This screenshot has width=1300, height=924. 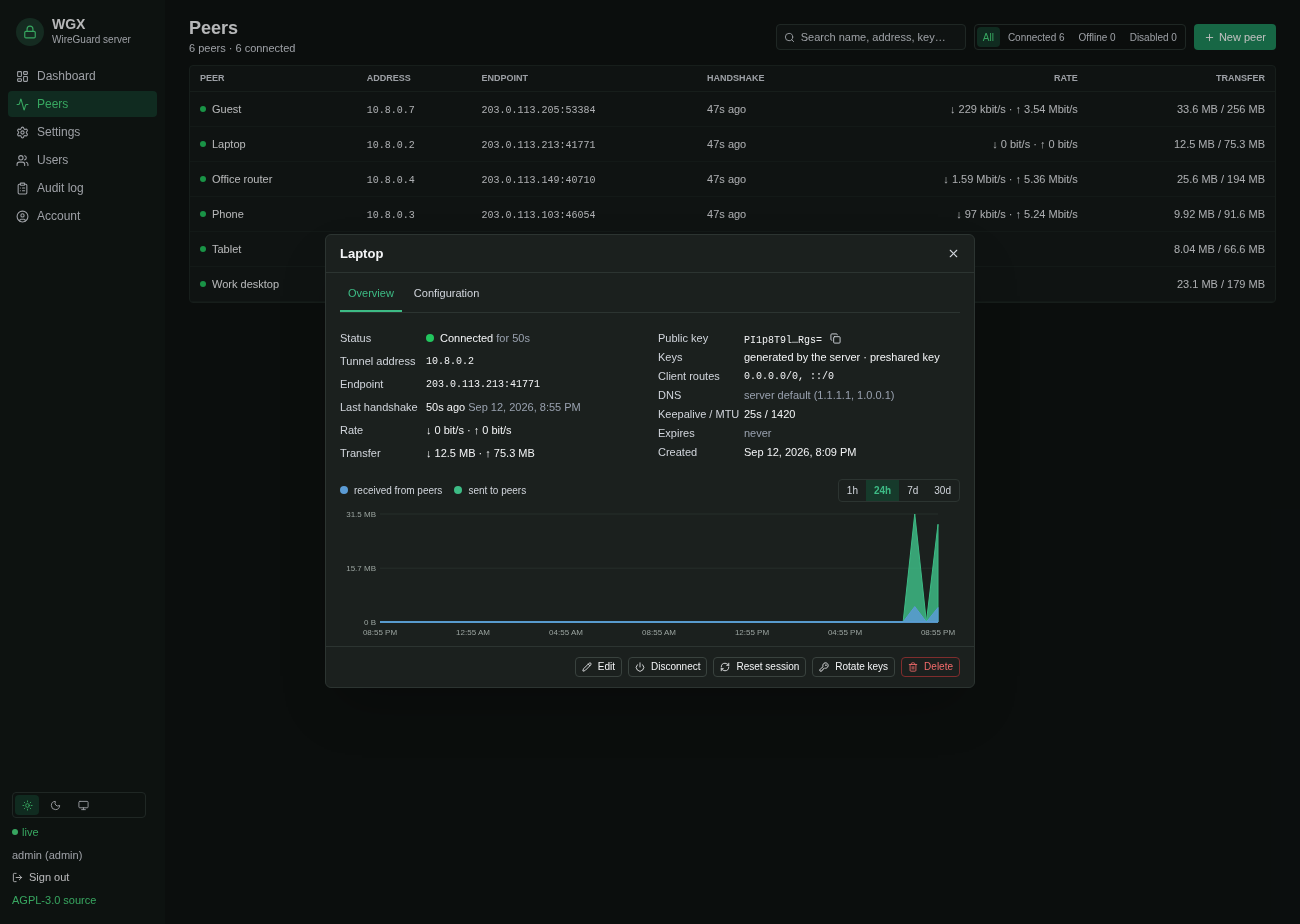 What do you see at coordinates (684, 338) in the screenshot?
I see `field-label: Public key` at bounding box center [684, 338].